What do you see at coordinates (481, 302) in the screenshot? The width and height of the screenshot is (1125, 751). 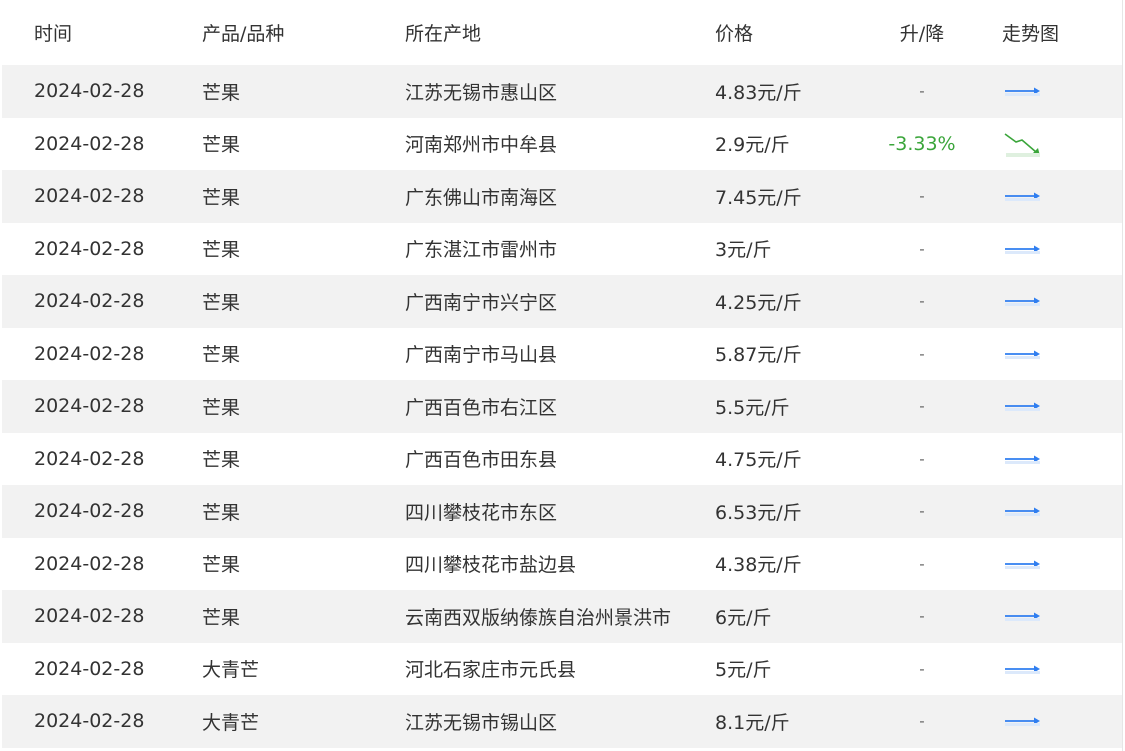 I see `cell-location: 广西南宁市兴宁区` at bounding box center [481, 302].